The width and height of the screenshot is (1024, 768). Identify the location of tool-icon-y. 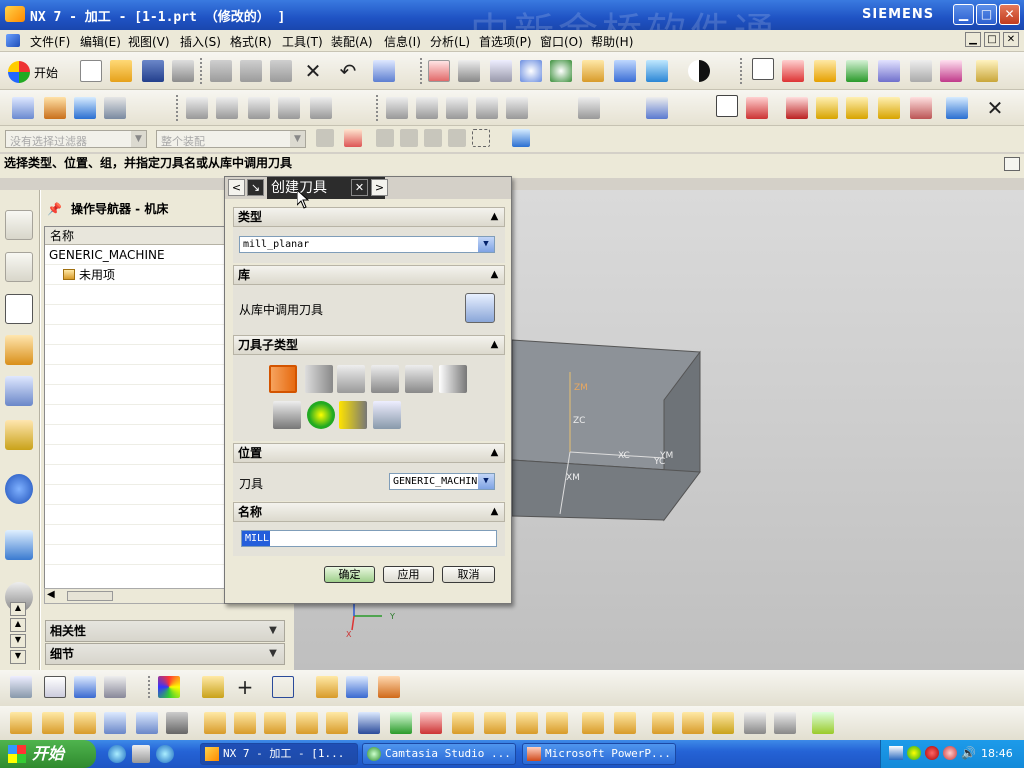
(785, 723).